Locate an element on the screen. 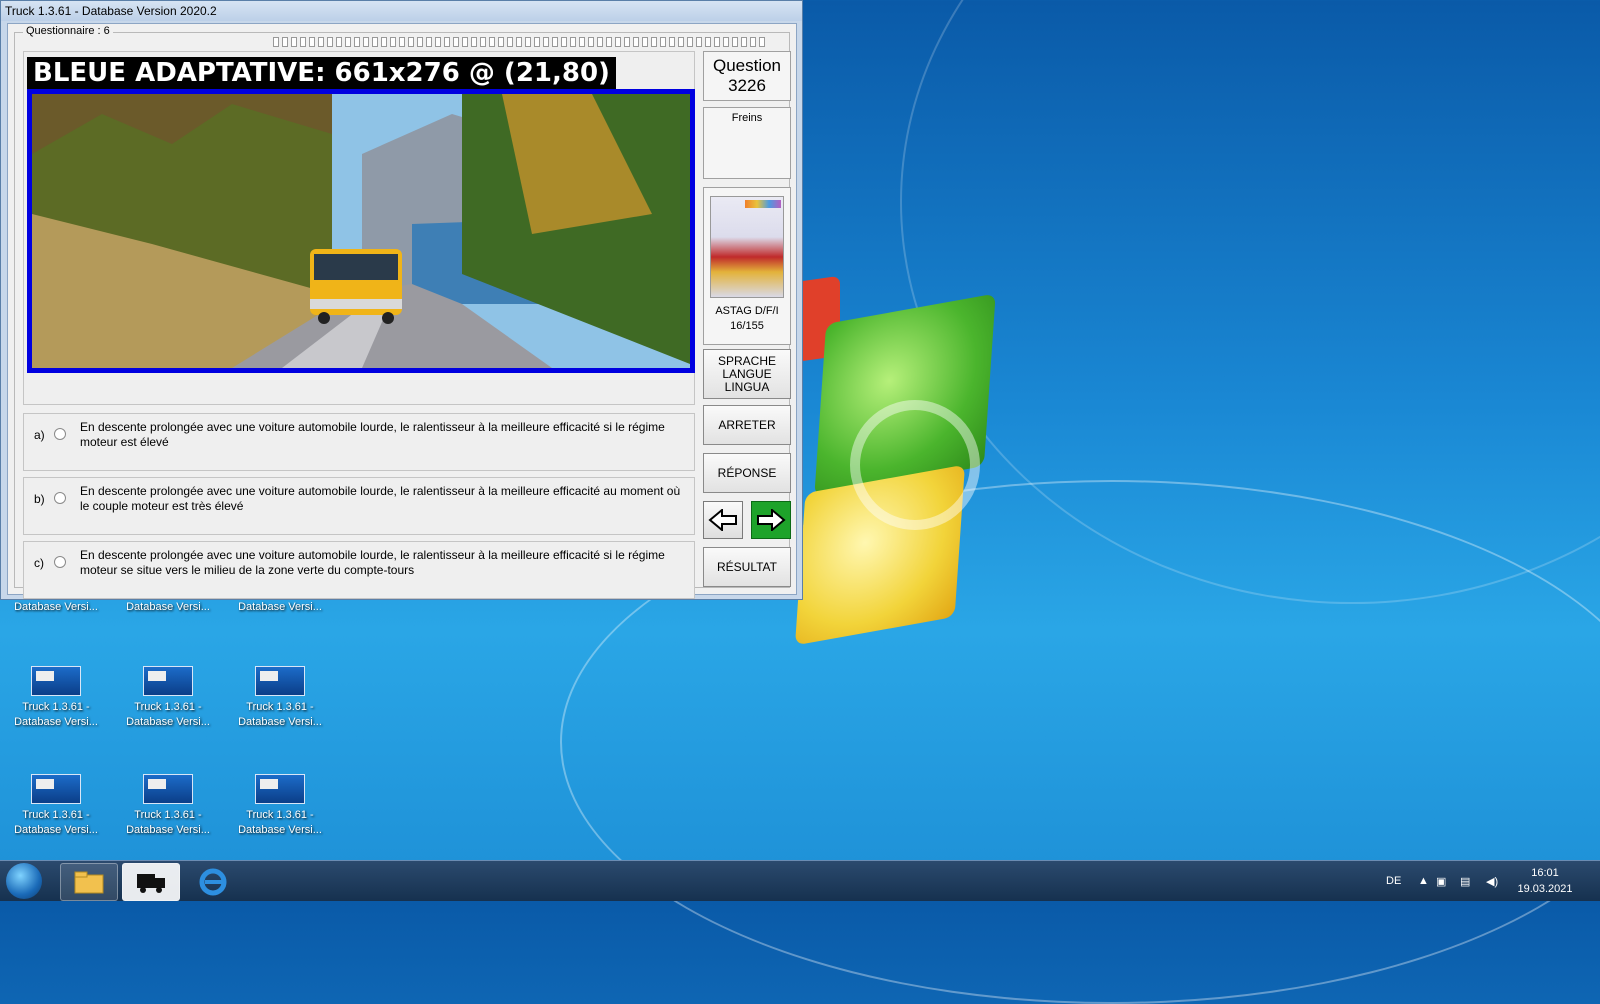 The height and width of the screenshot is (1004, 1600). book-pages: 16/155 is located at coordinates (747, 326).